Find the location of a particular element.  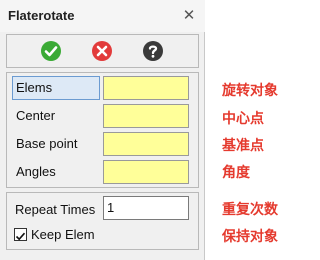

repeat-times-label: Repeat Times is located at coordinates (55, 209).